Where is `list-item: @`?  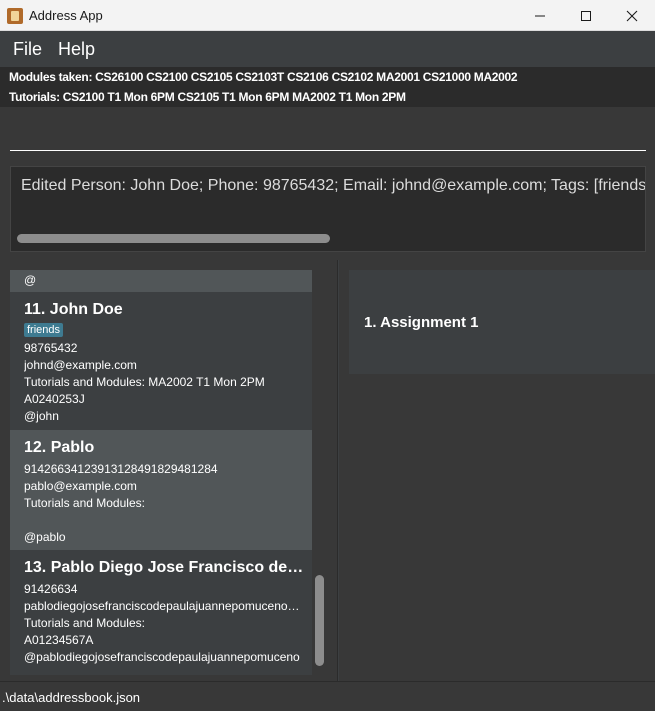
list-item: @ is located at coordinates (161, 281).